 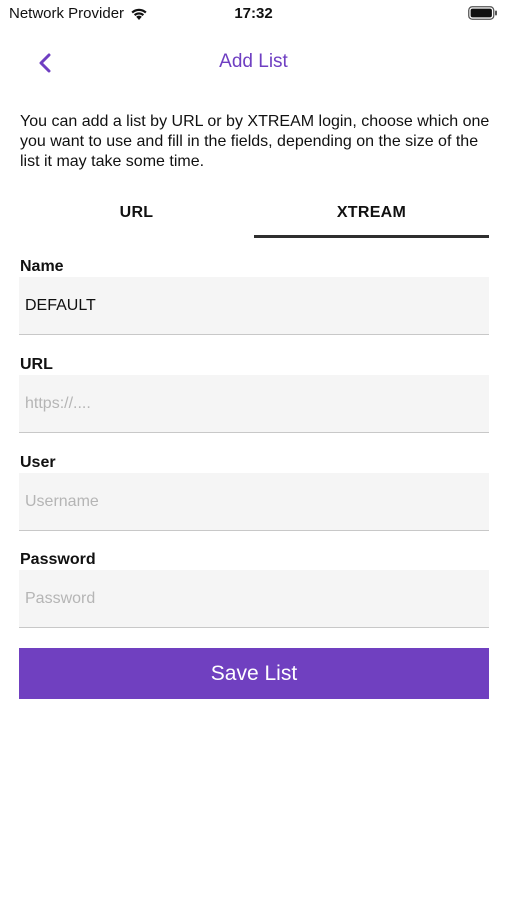 I want to click on tab-xtream: XTREAM, so click(x=371, y=218).